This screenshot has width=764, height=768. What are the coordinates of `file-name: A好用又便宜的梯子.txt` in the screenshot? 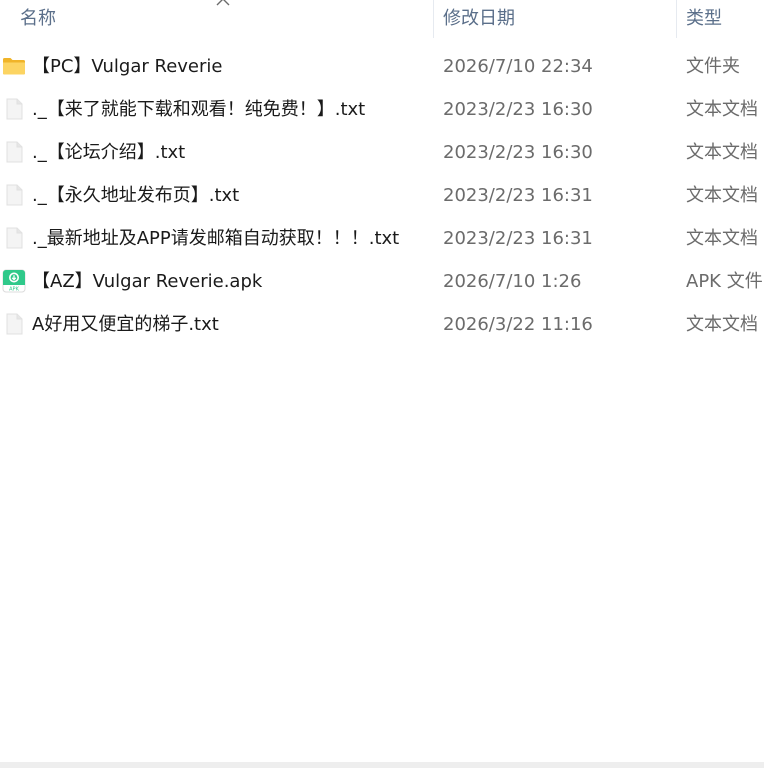 It's located at (125, 324).